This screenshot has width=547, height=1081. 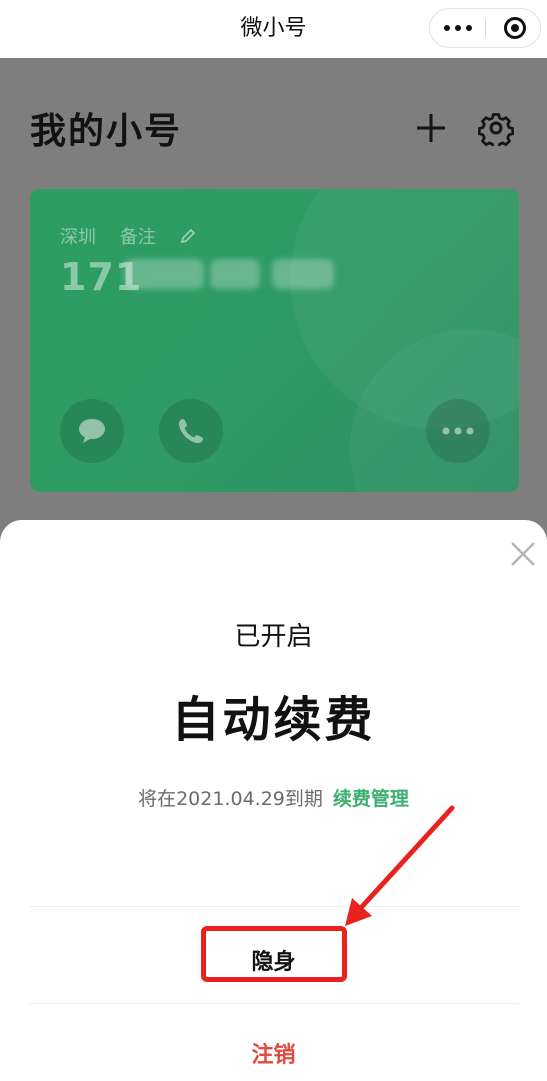 I want to click on more-icon, so click(x=458, y=431).